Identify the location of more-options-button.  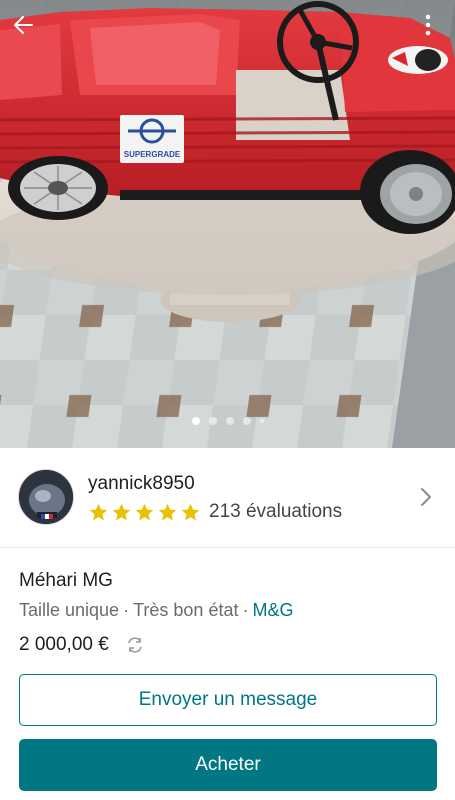
(428, 25).